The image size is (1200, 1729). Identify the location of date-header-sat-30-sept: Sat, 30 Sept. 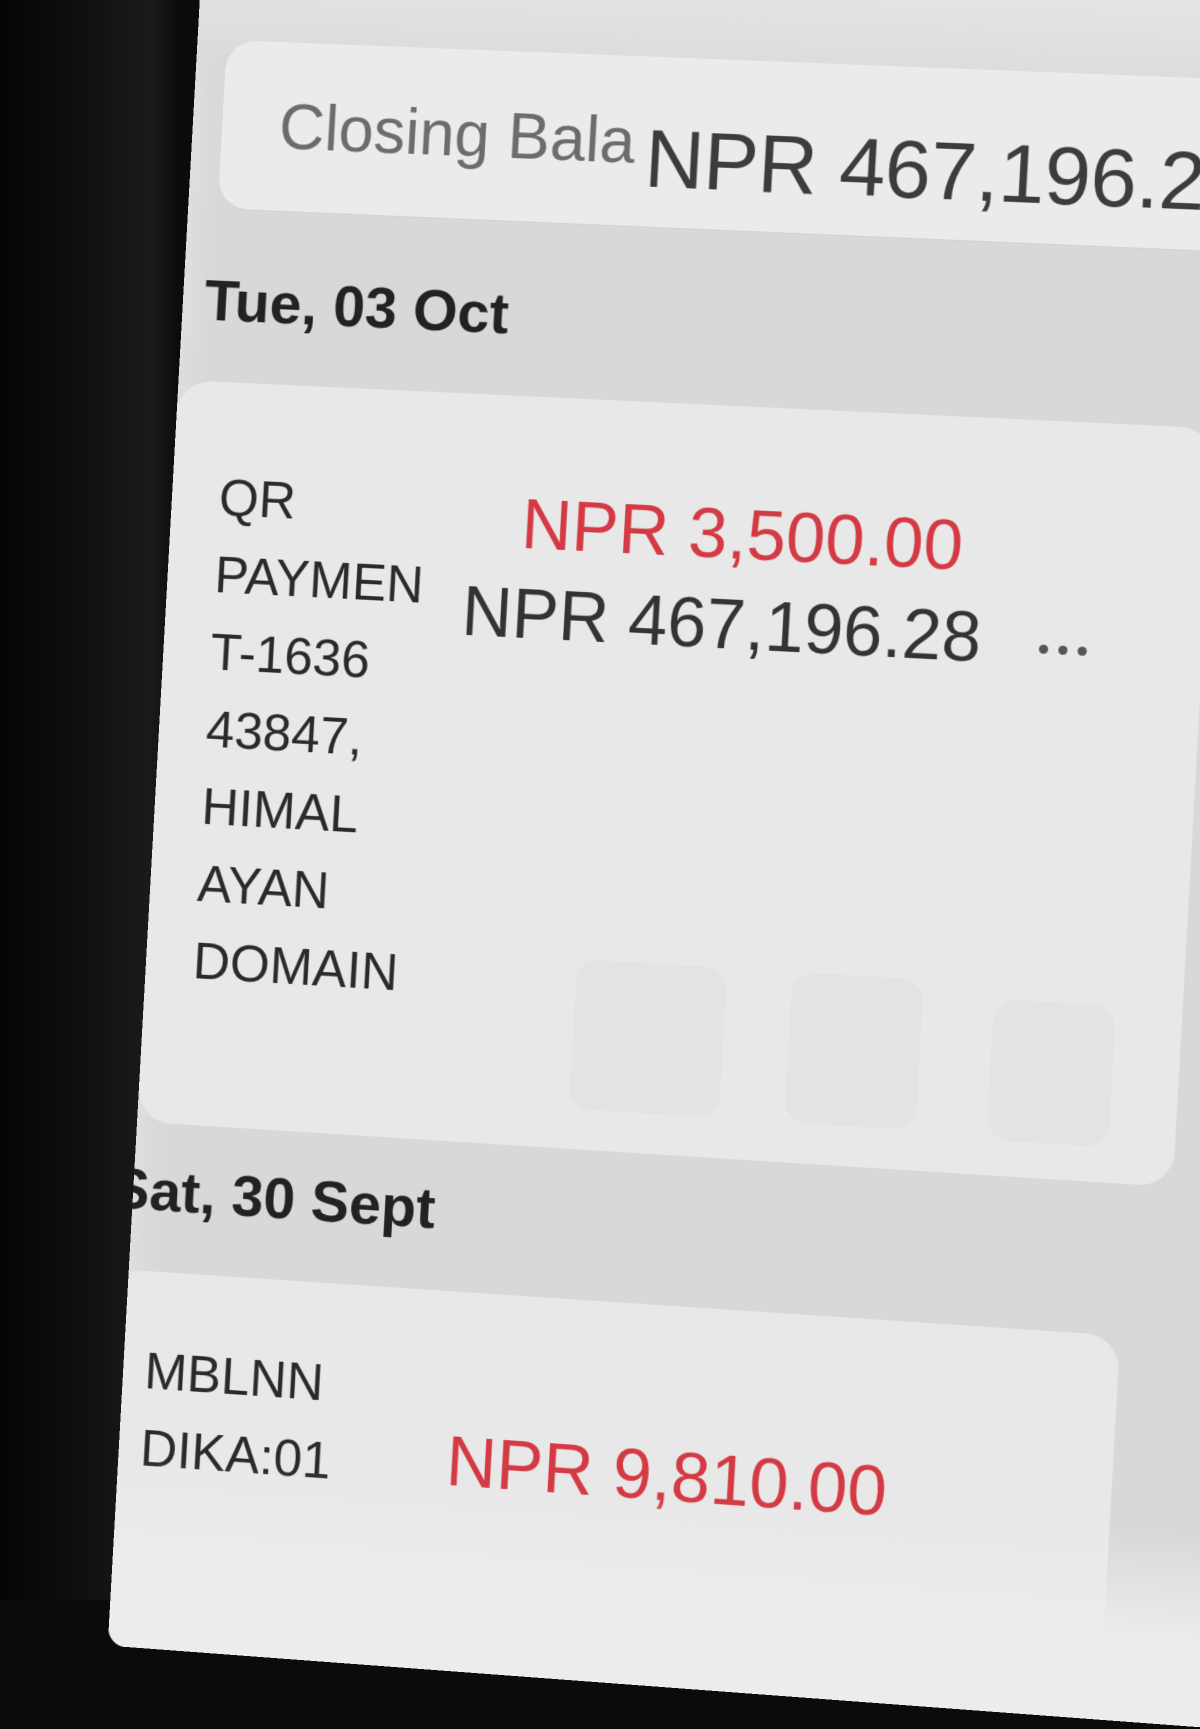
(273, 1198).